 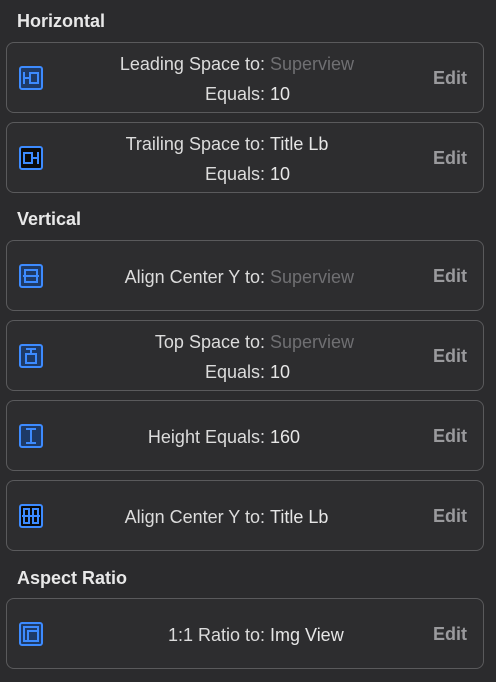 What do you see at coordinates (61, 21) in the screenshot?
I see `section-title-horizontal: Horizontal` at bounding box center [61, 21].